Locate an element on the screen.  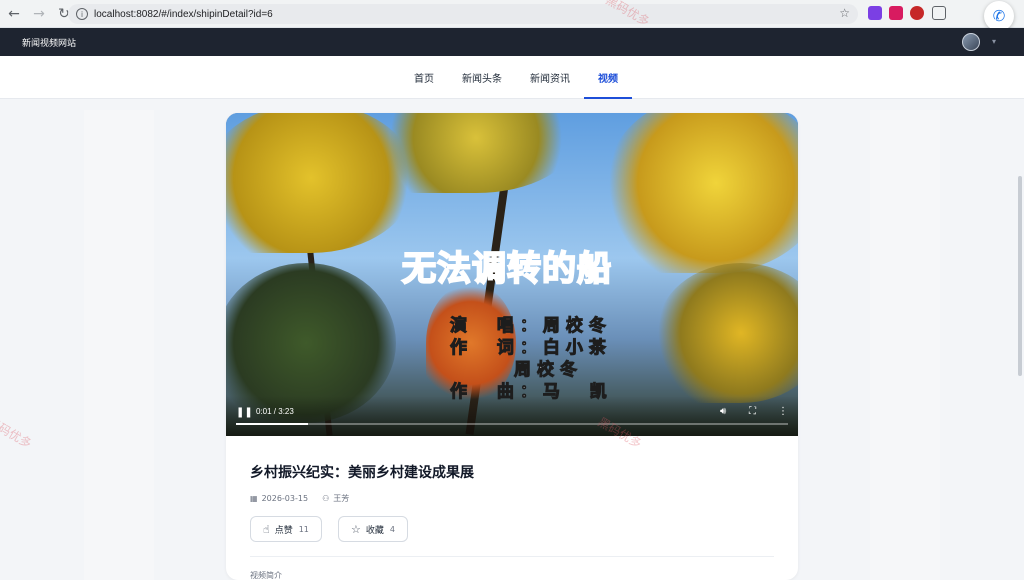
video-progress-fill is located at coordinates (272, 424).